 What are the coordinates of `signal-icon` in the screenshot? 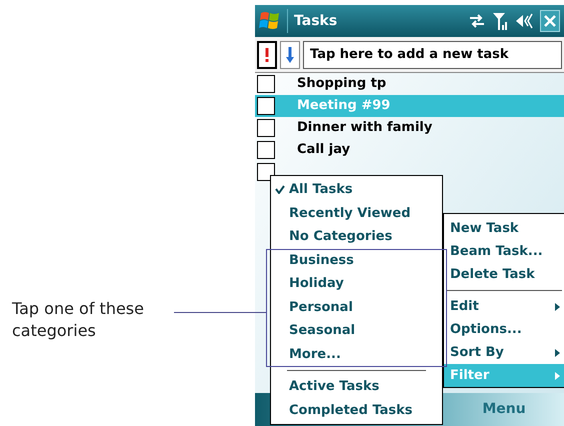 It's located at (500, 21).